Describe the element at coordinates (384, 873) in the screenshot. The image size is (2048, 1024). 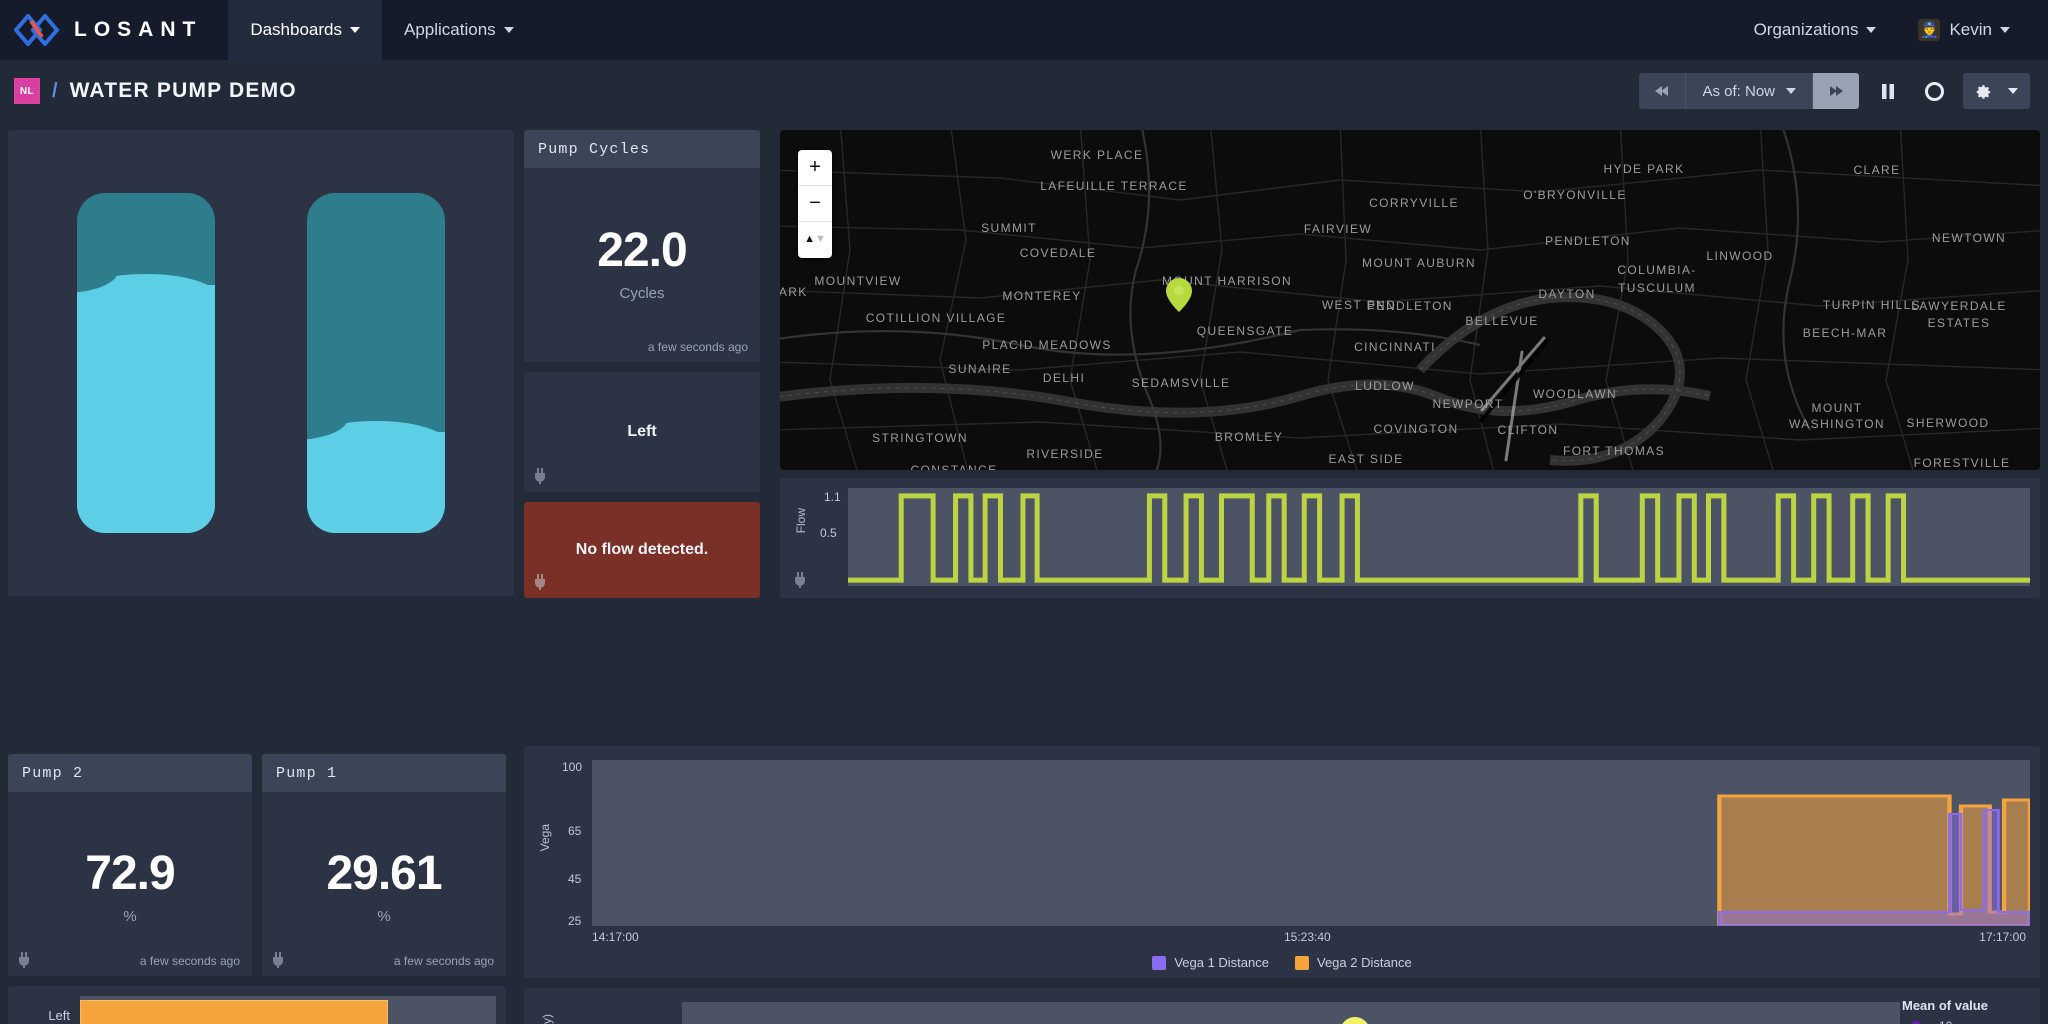
I see `pump1-value: 29.61` at that location.